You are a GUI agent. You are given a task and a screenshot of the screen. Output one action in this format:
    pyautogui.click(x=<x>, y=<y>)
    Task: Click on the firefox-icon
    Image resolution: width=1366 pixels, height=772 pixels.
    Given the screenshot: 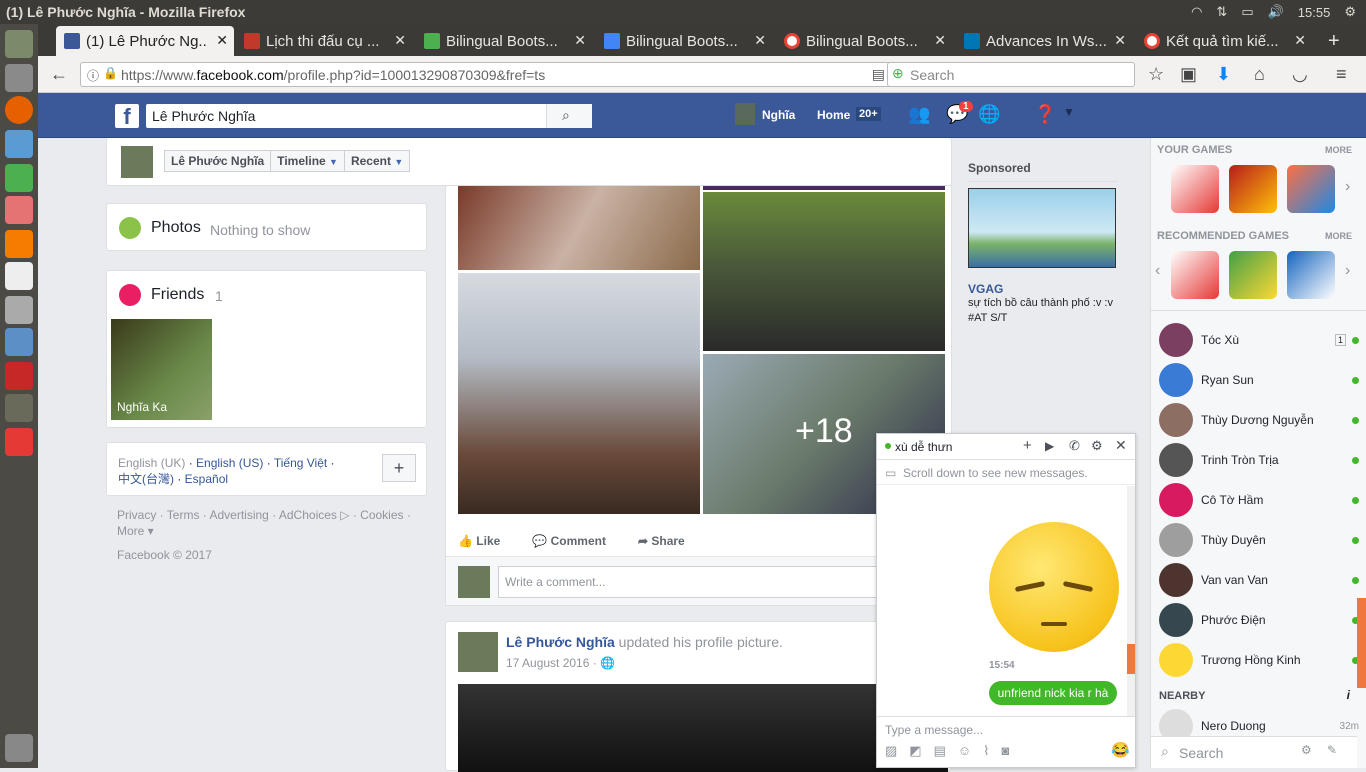 What is the action you would take?
    pyautogui.click(x=19, y=110)
    